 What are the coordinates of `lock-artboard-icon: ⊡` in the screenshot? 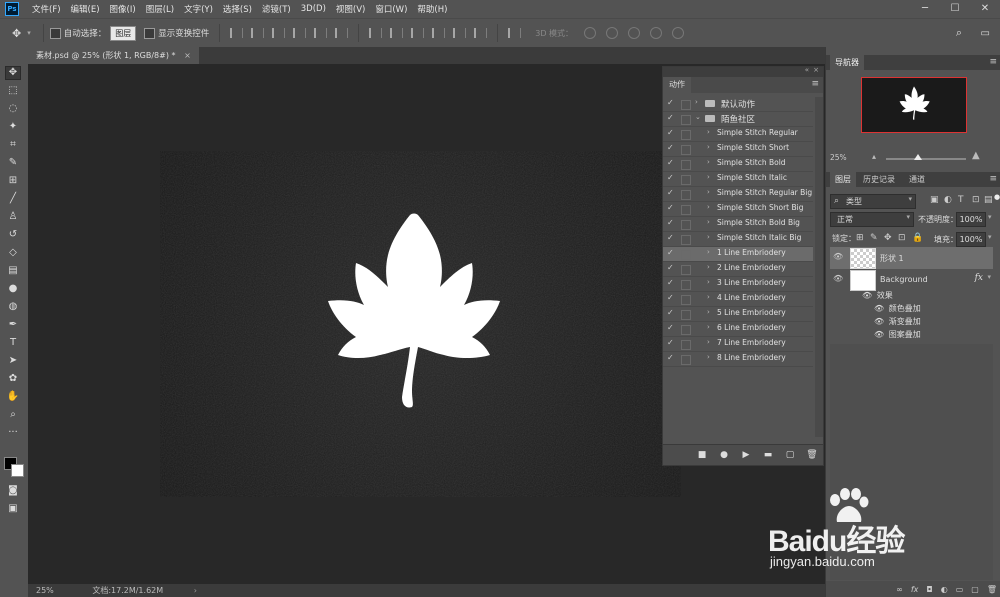 It's located at (902, 238).